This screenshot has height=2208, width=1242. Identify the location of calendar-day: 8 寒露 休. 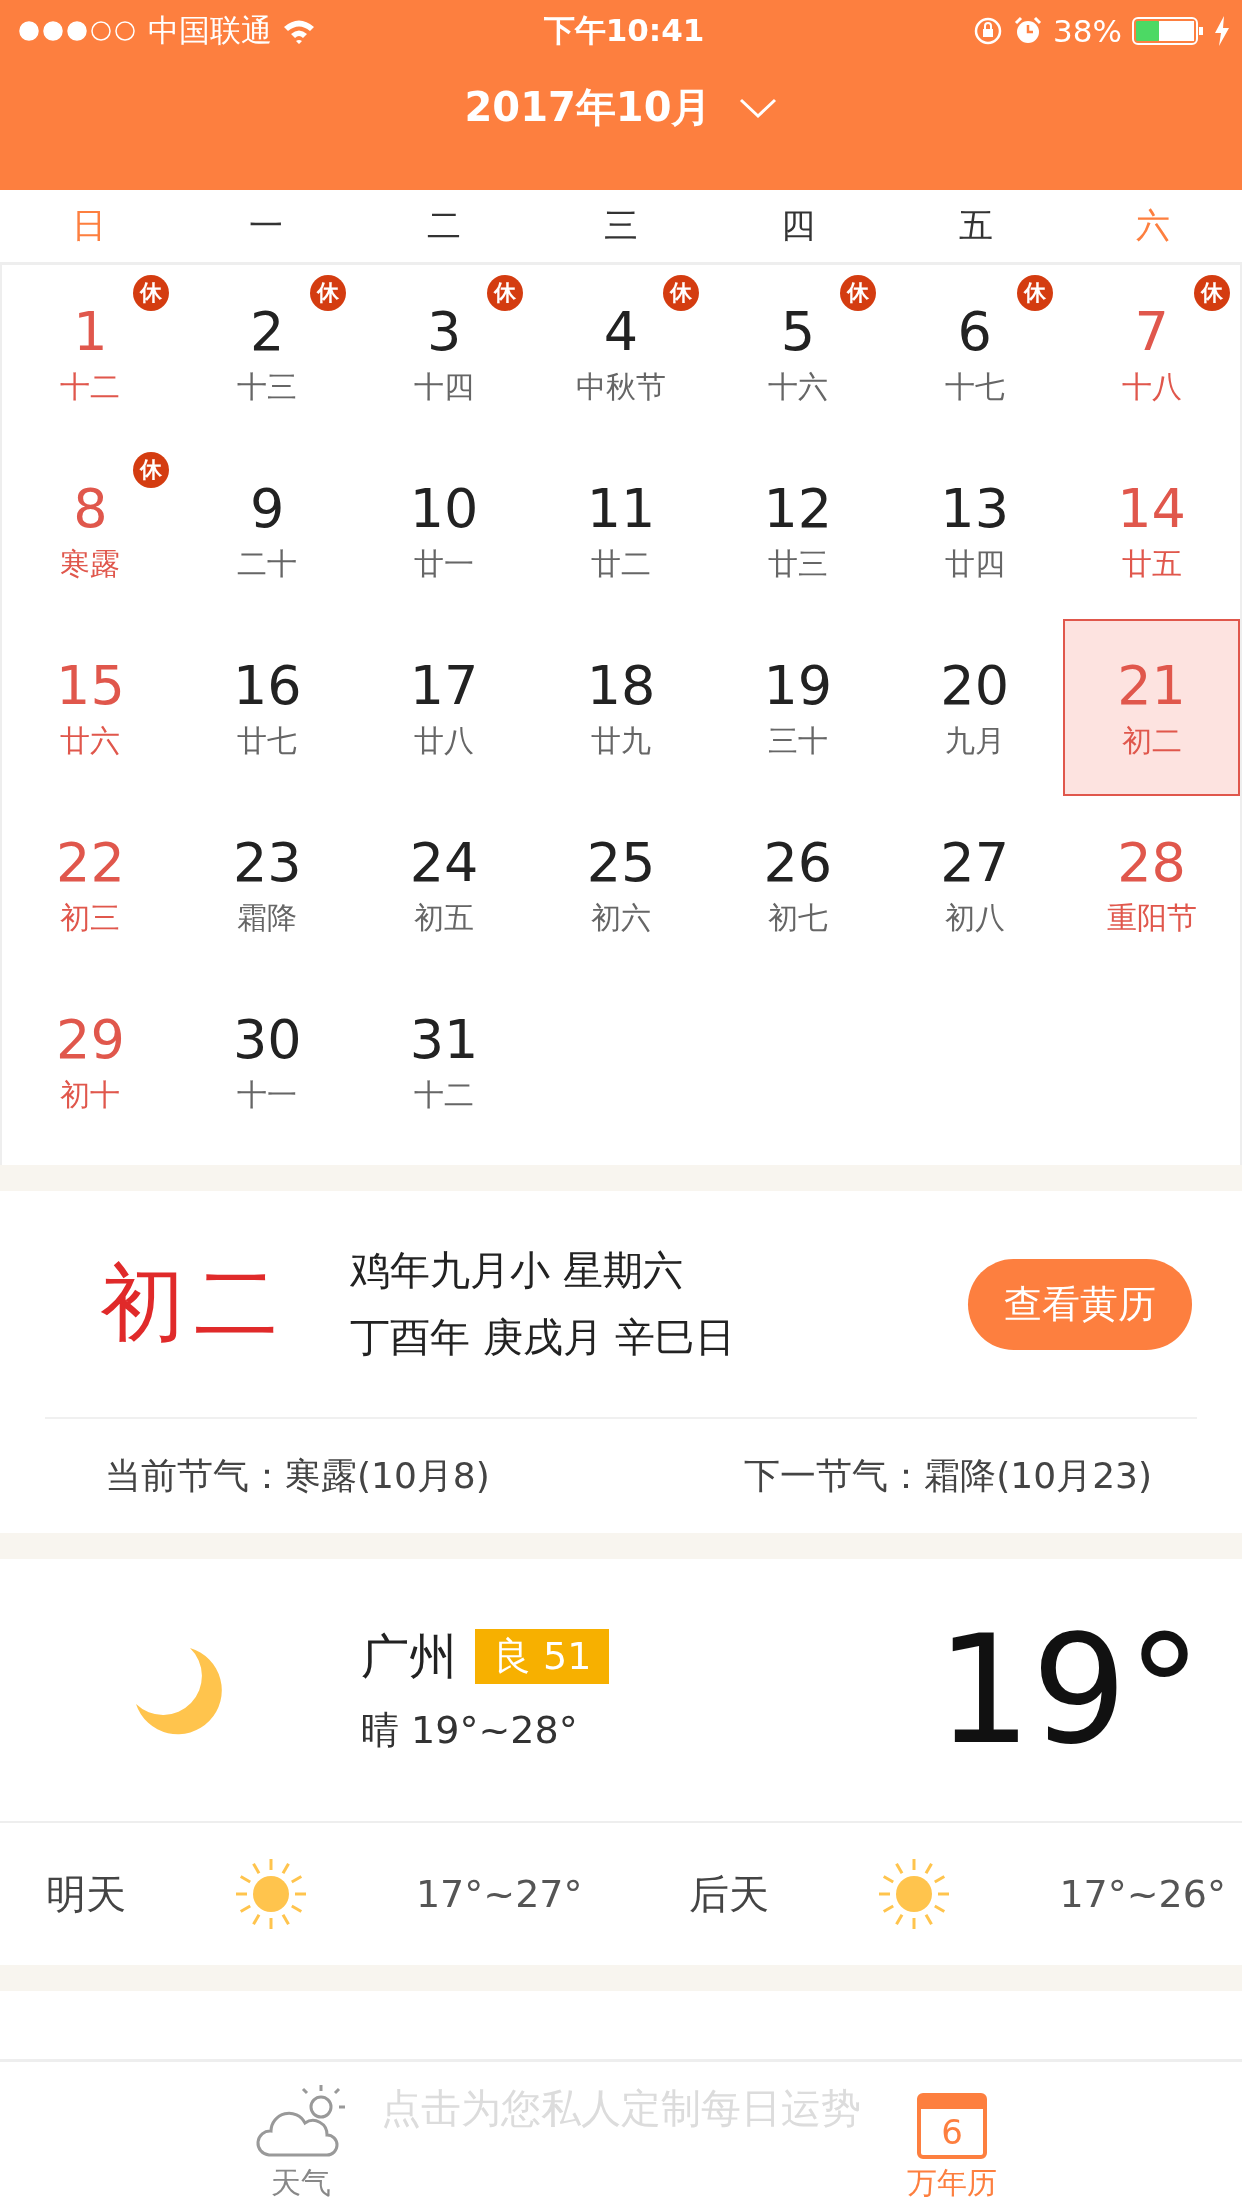
(90, 530).